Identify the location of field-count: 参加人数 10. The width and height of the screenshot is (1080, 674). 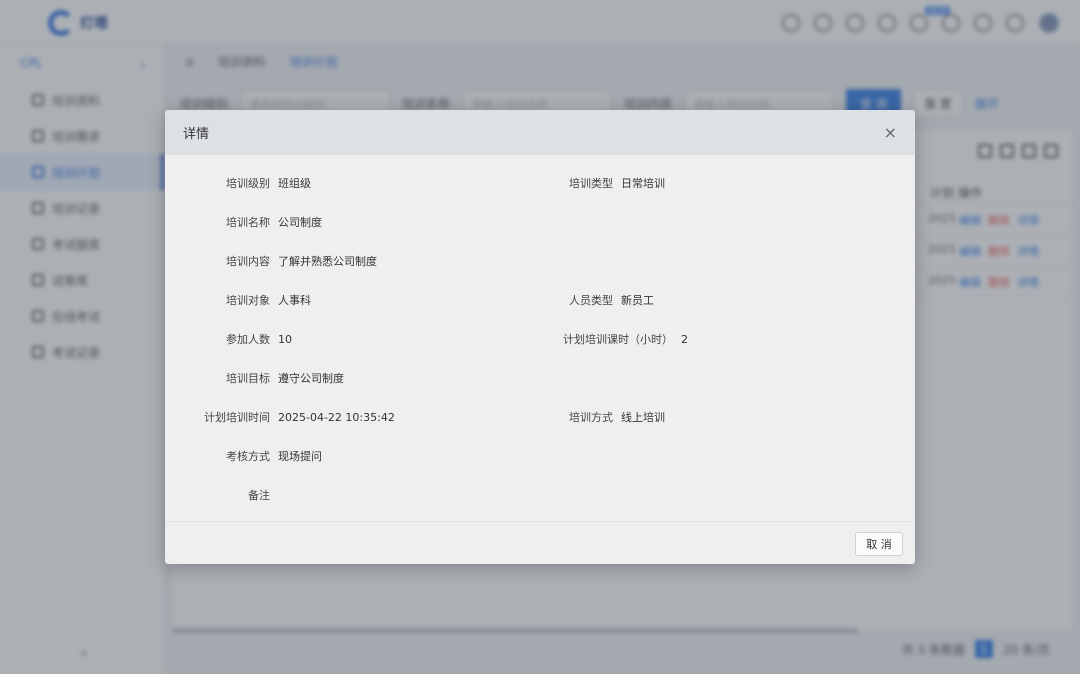
(228, 339).